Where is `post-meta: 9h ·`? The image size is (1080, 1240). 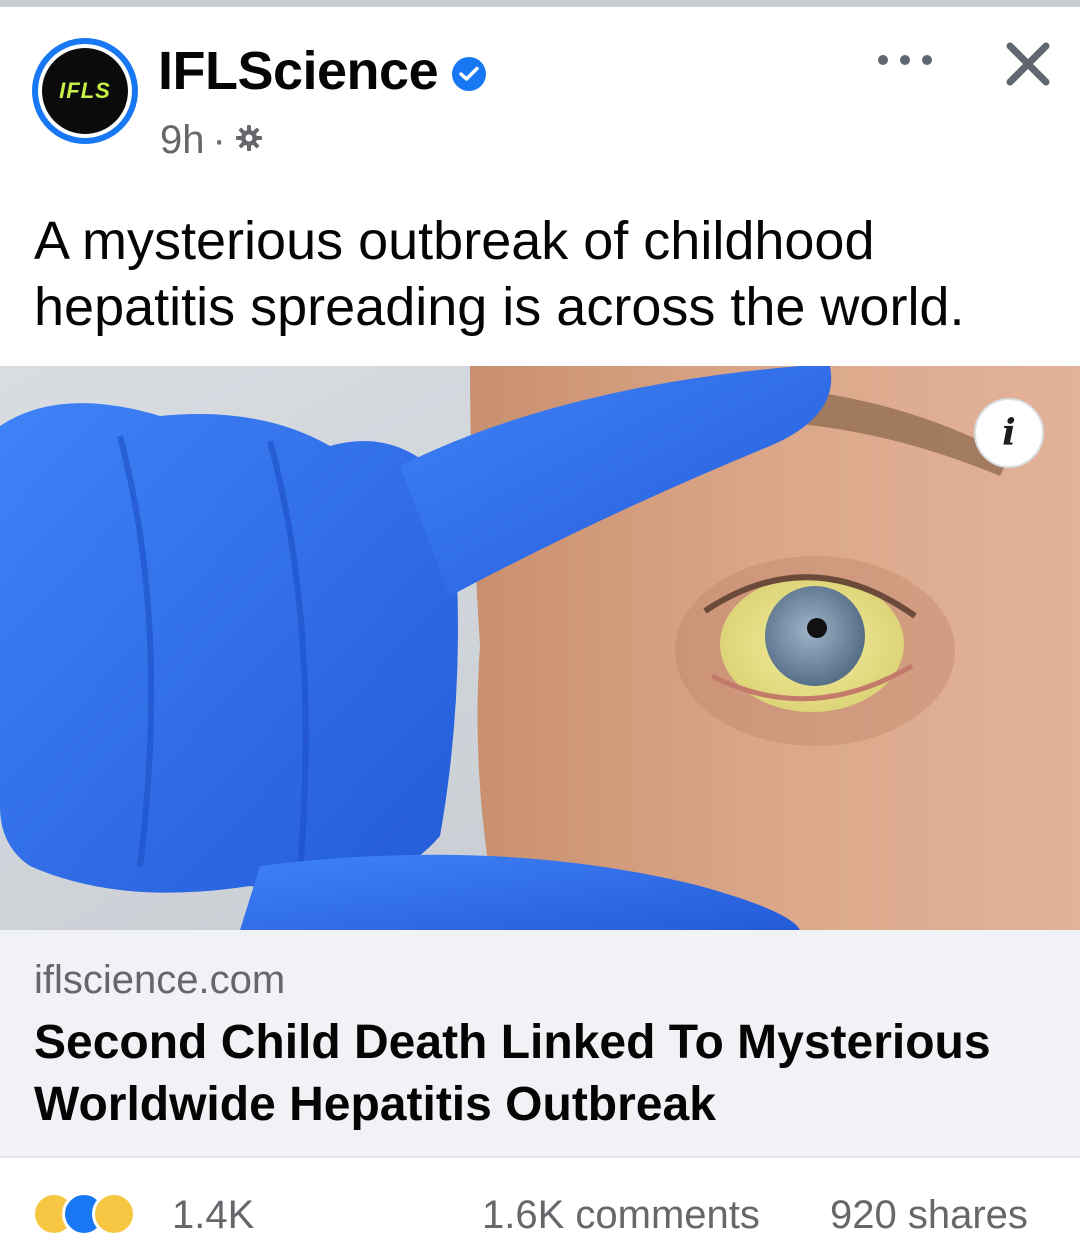
post-meta: 9h · is located at coordinates (212, 140).